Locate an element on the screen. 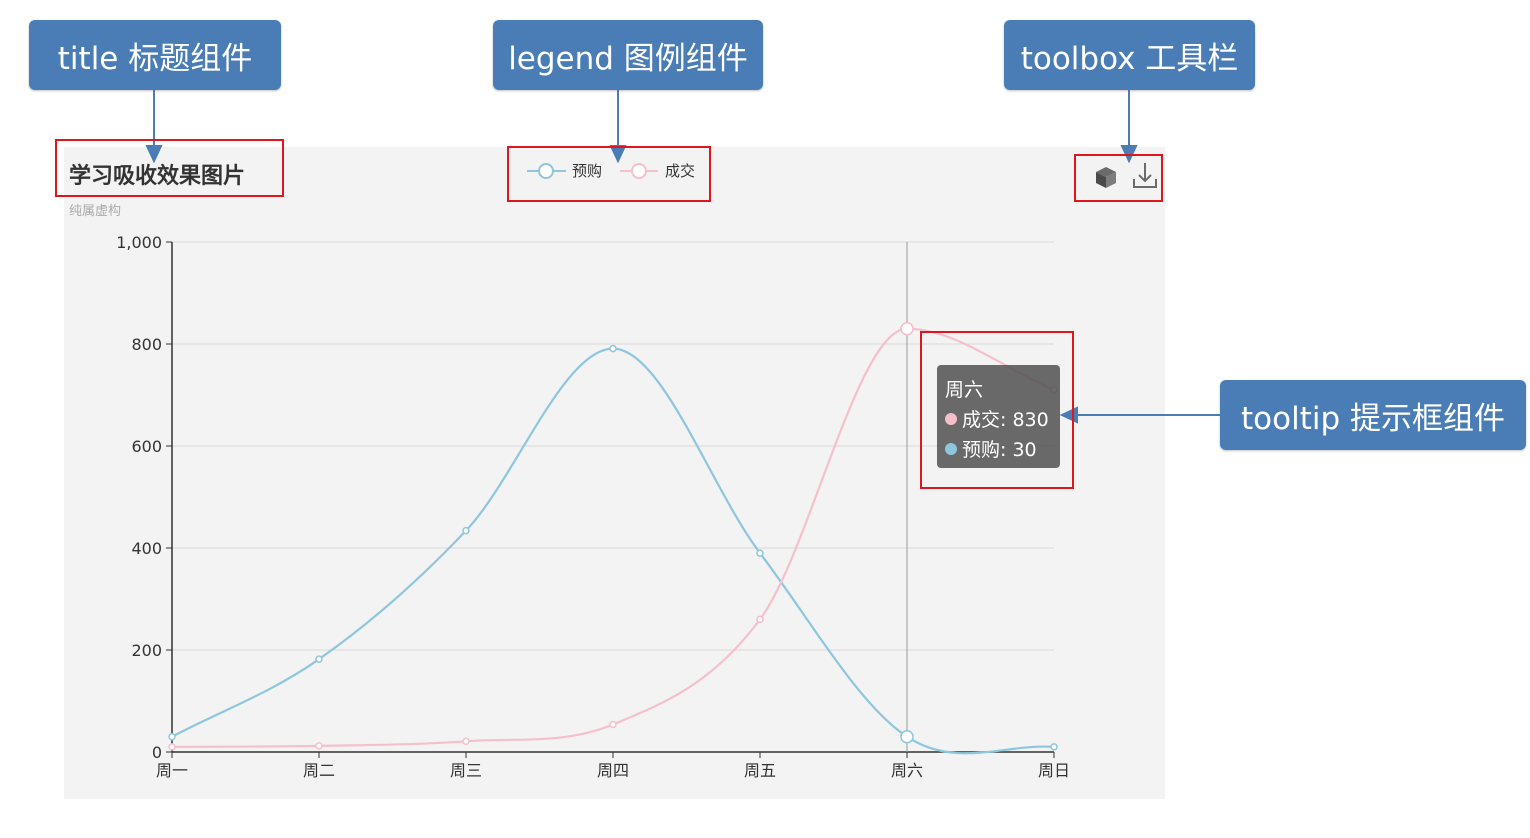 The image size is (1530, 838). y-tick-label: 400 is located at coordinates (146, 548).